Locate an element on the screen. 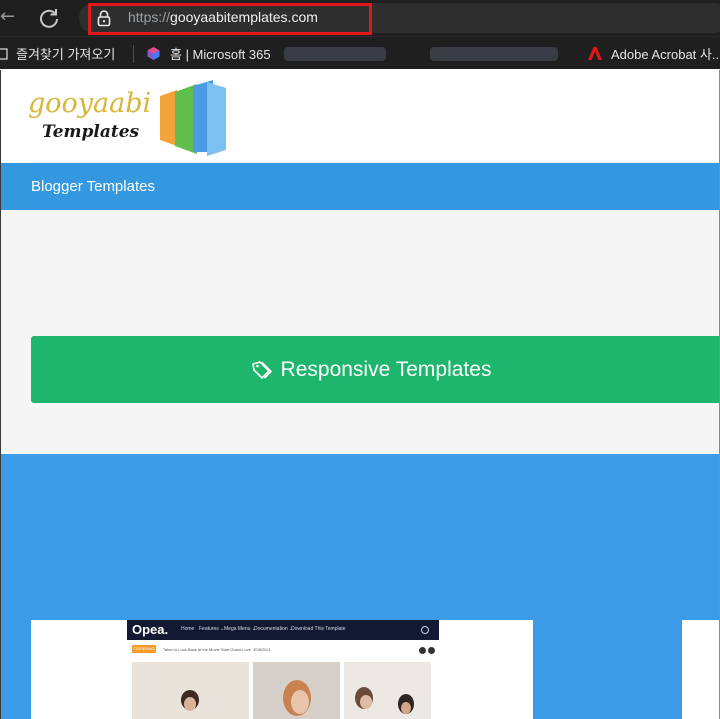 This screenshot has height=719, width=720. adobe-acrobat-icon is located at coordinates (595, 53).